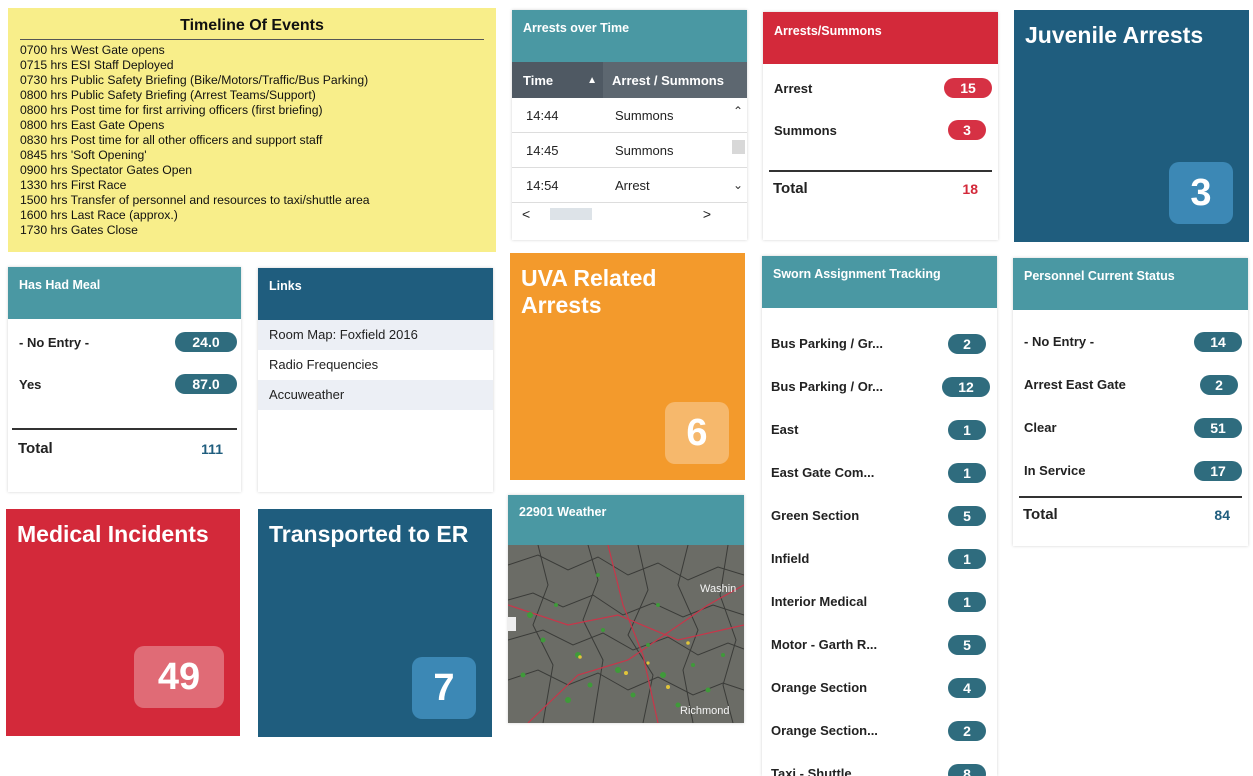 This screenshot has height=776, width=1253. Describe the element at coordinates (79, 230) in the screenshot. I see `timeline-event: 1730 hrs Gates Close` at that location.